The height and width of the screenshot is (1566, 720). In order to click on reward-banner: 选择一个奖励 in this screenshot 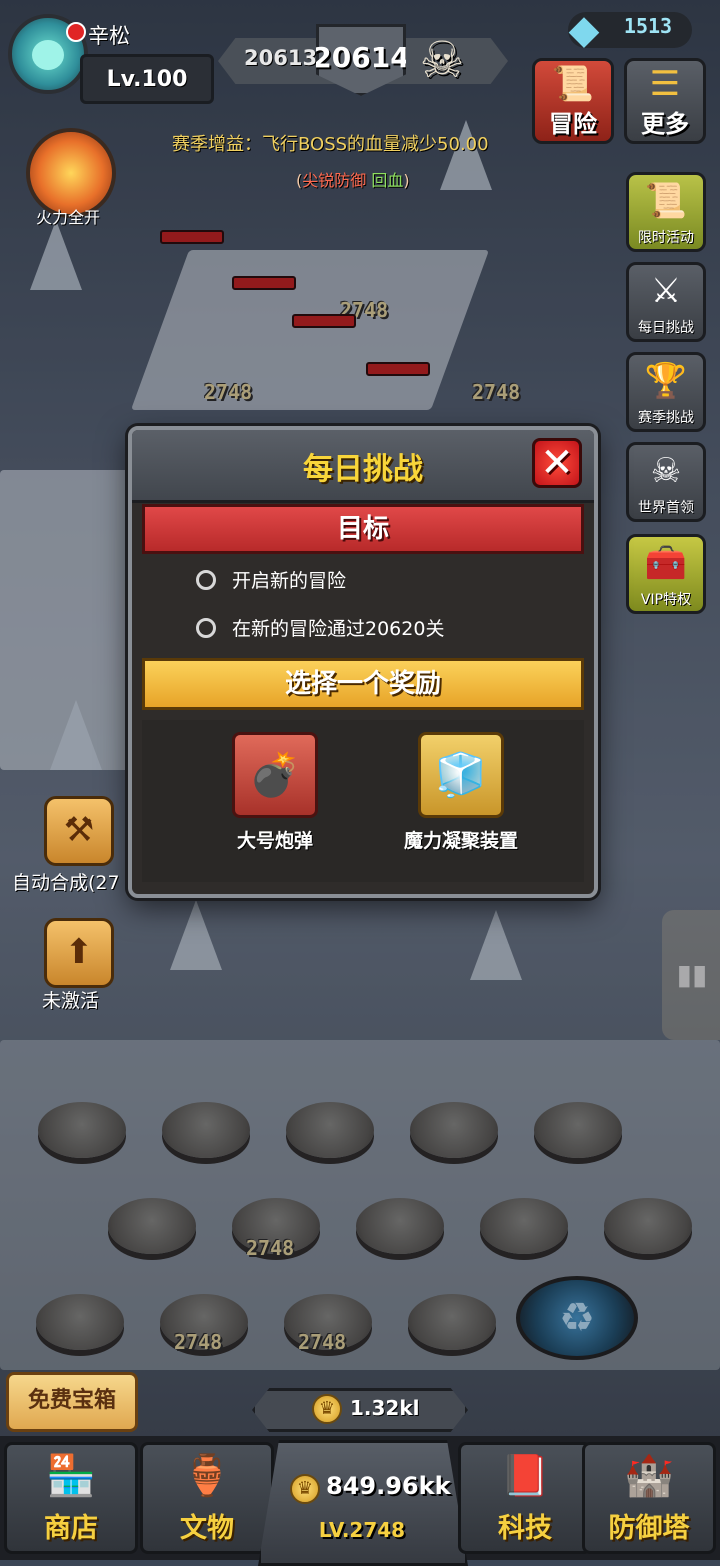, I will do `click(363, 684)`.